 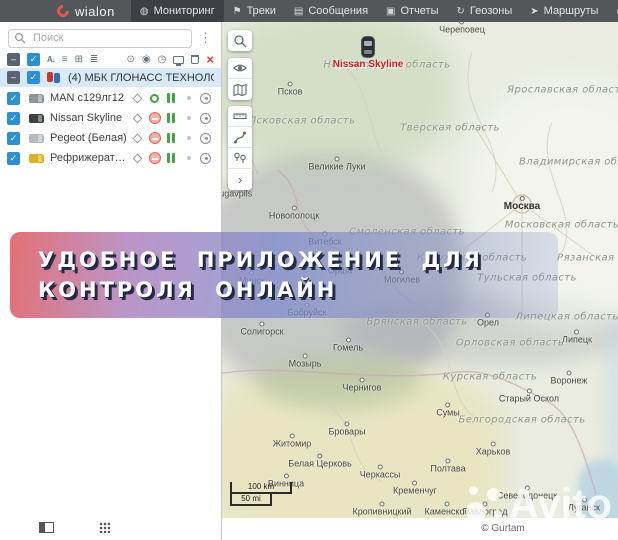 What do you see at coordinates (569, 378) in the screenshot?
I see `map-label-city: Воронеж` at bounding box center [569, 378].